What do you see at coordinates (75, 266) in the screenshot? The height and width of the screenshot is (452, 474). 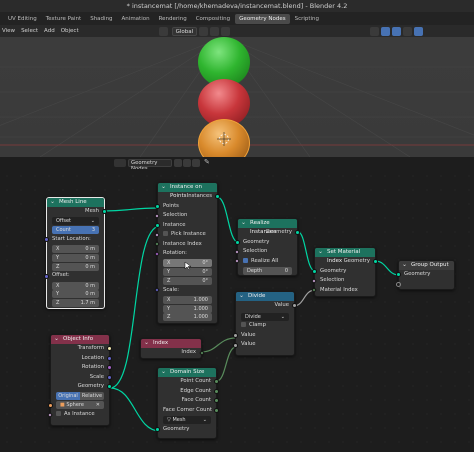 I see `start-z-field: Z 0 m` at bounding box center [75, 266].